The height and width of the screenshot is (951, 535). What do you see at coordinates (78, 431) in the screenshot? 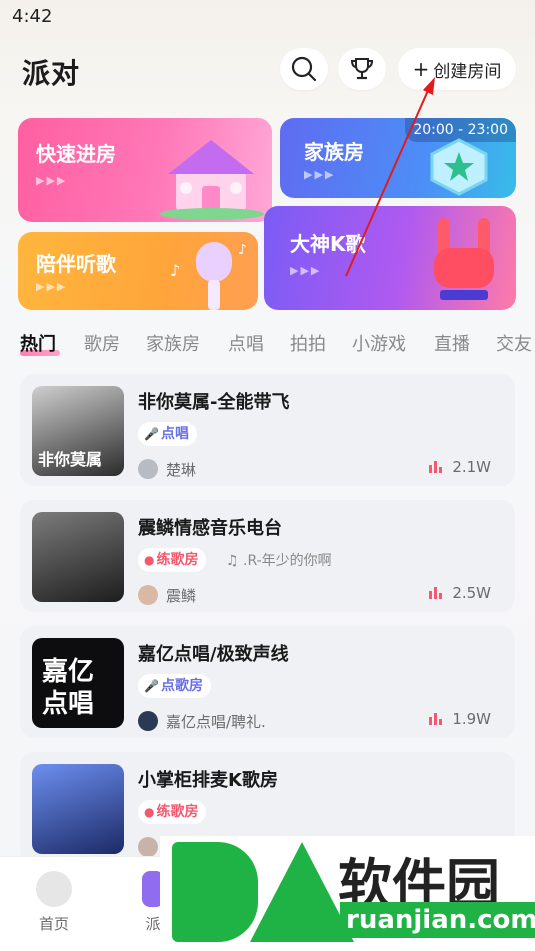
I see `room-cover: 非你莫属` at bounding box center [78, 431].